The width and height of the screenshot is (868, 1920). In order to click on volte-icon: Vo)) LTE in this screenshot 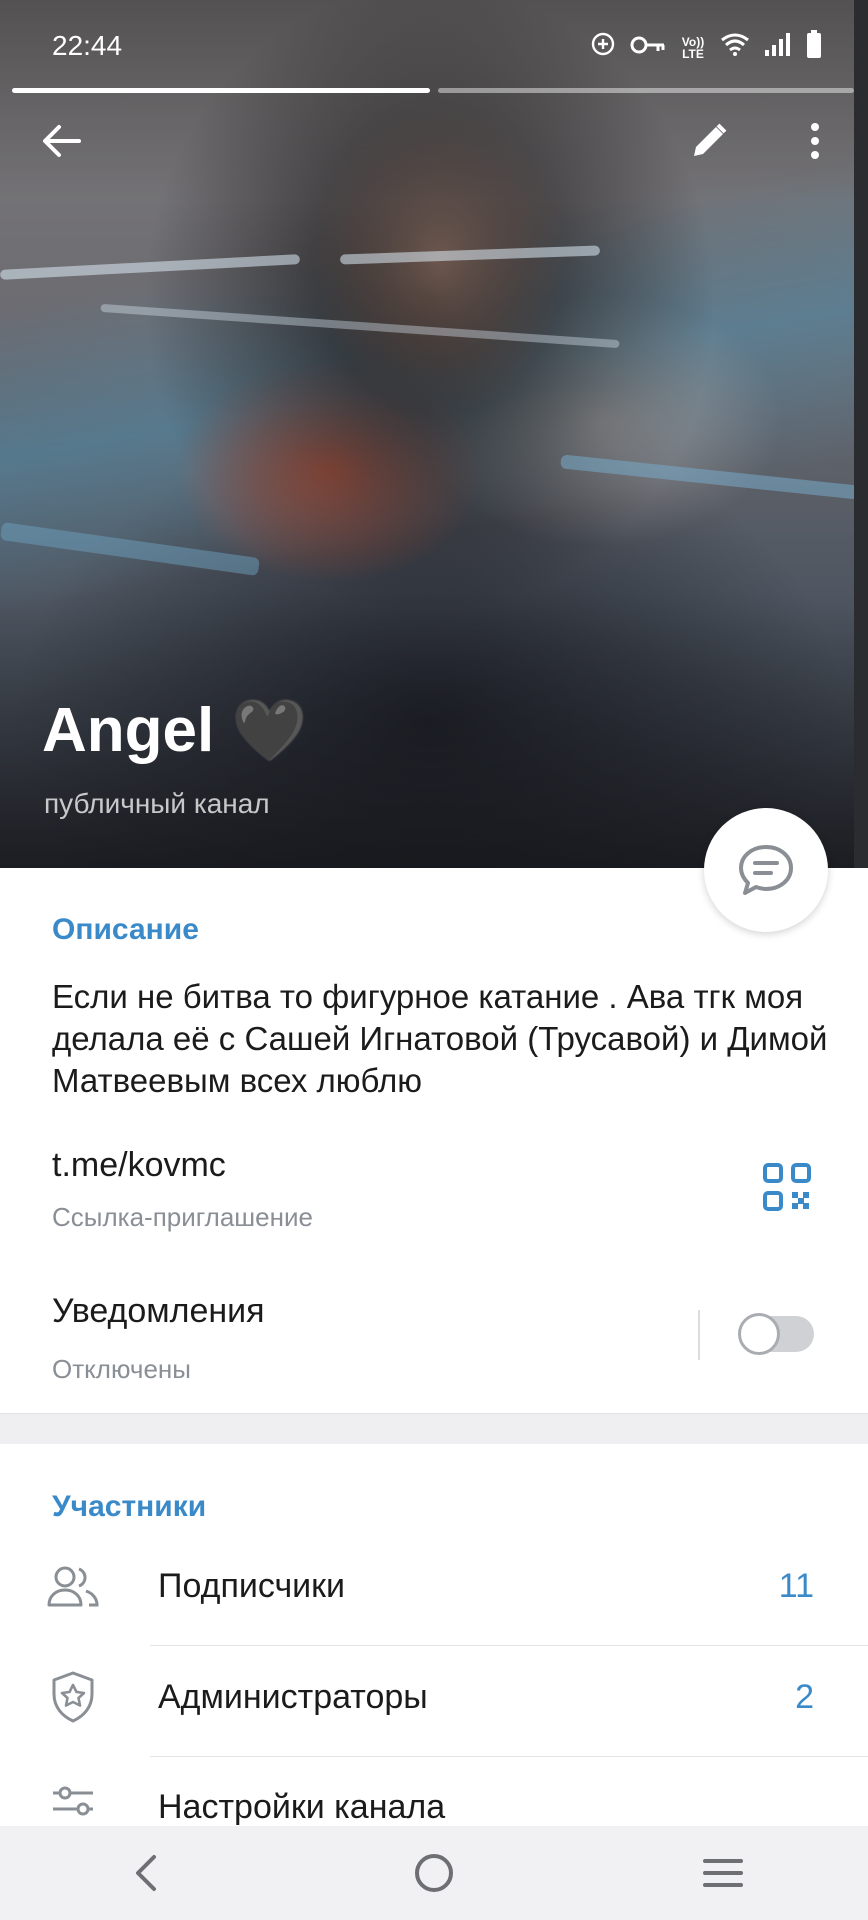, I will do `click(693, 48)`.